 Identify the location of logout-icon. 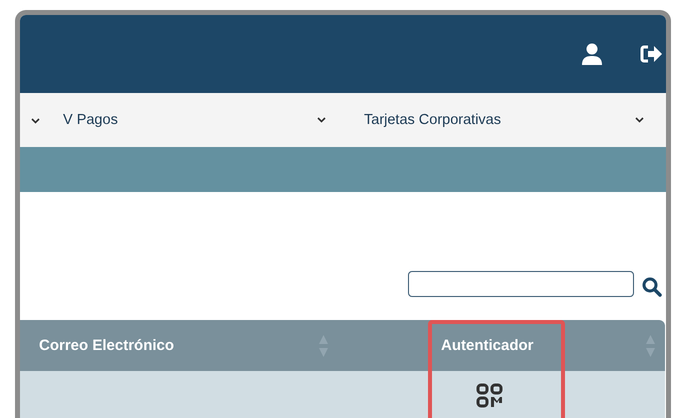
(651, 54).